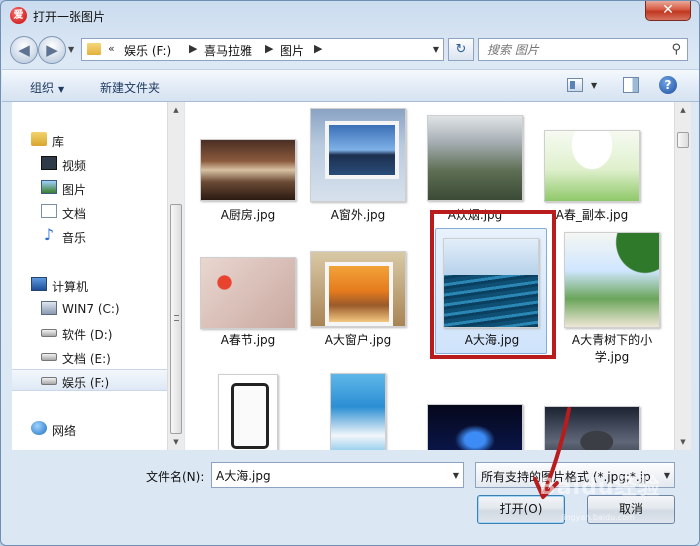 The width and height of the screenshot is (700, 546). I want to click on view-options-dropdown-icon: ▼, so click(594, 85).